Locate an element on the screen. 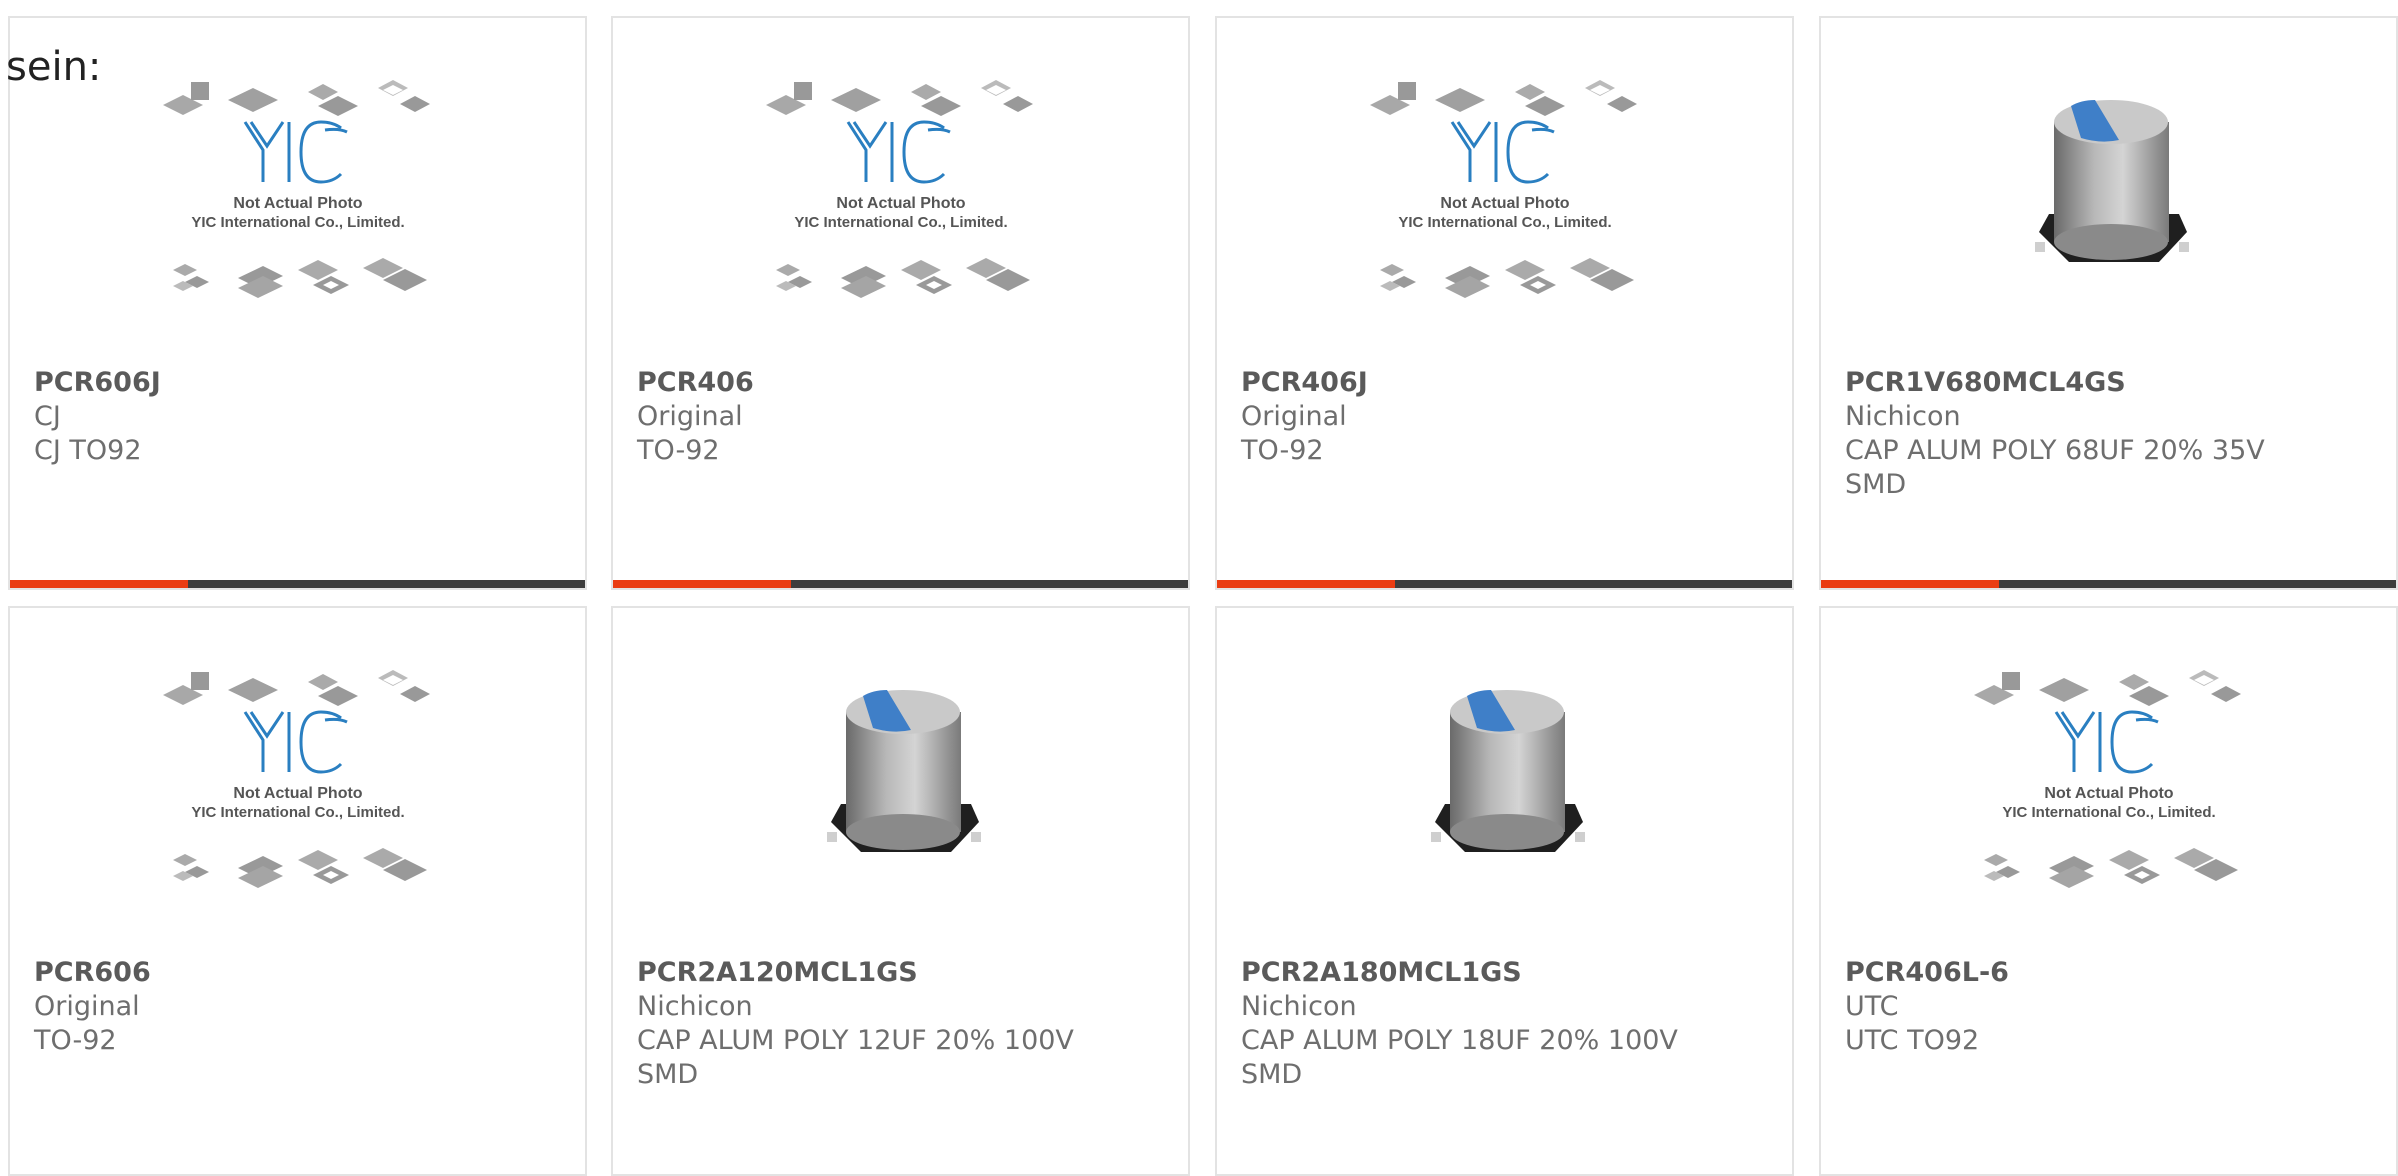  description: CAP ALUM POLY 12UF 20% 100V is located at coordinates (855, 1040).